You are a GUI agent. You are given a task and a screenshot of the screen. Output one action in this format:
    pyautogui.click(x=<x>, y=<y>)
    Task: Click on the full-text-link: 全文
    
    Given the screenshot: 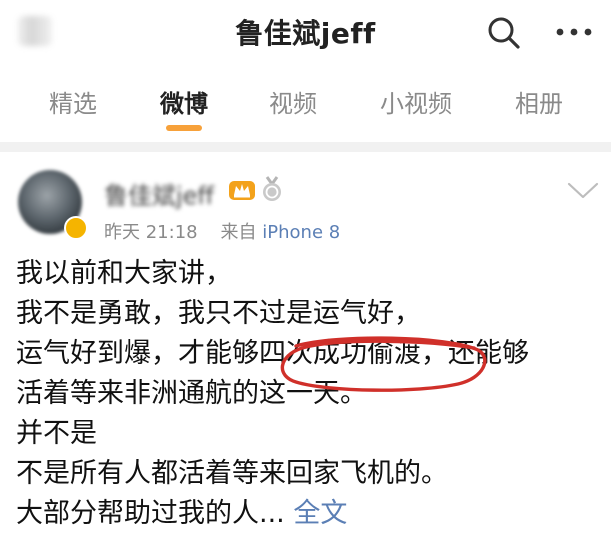 What is the action you would take?
    pyautogui.click(x=320, y=513)
    